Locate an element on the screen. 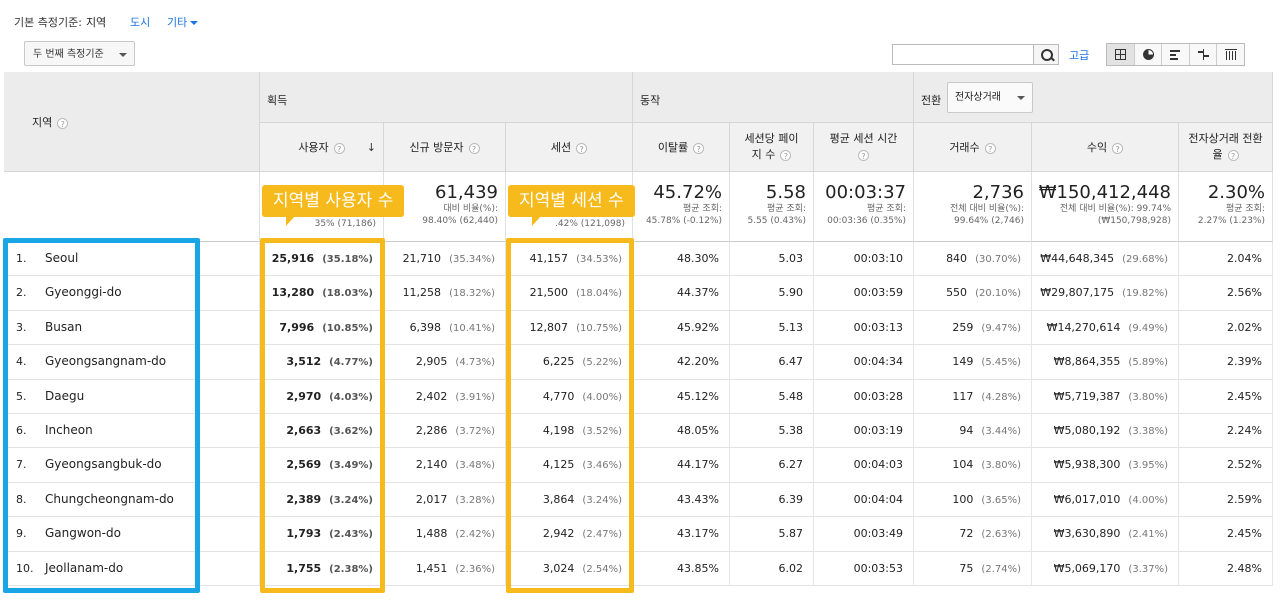 The height and width of the screenshot is (601, 1280). primary-dimension-bar: 기본 측정기준: 지역 도시 기타 is located at coordinates (640, 19).